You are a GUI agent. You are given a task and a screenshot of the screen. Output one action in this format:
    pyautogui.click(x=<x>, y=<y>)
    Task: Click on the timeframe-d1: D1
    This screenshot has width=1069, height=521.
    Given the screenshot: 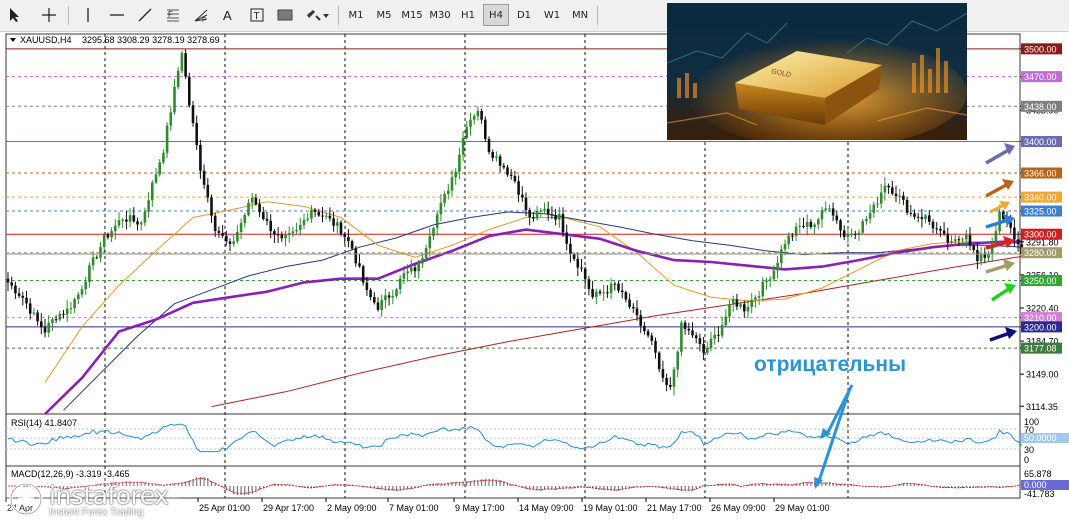 What is the action you would take?
    pyautogui.click(x=524, y=15)
    